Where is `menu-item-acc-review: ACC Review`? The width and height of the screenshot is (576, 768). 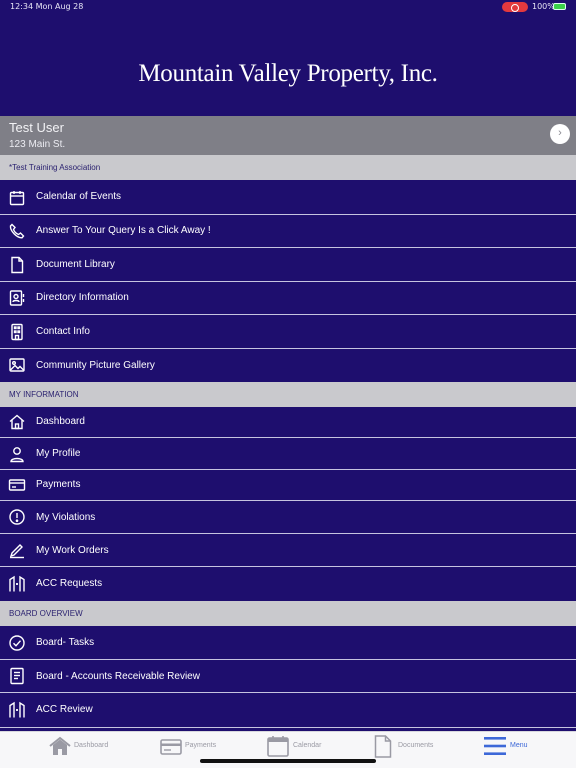 menu-item-acc-review: ACC Review is located at coordinates (288, 710).